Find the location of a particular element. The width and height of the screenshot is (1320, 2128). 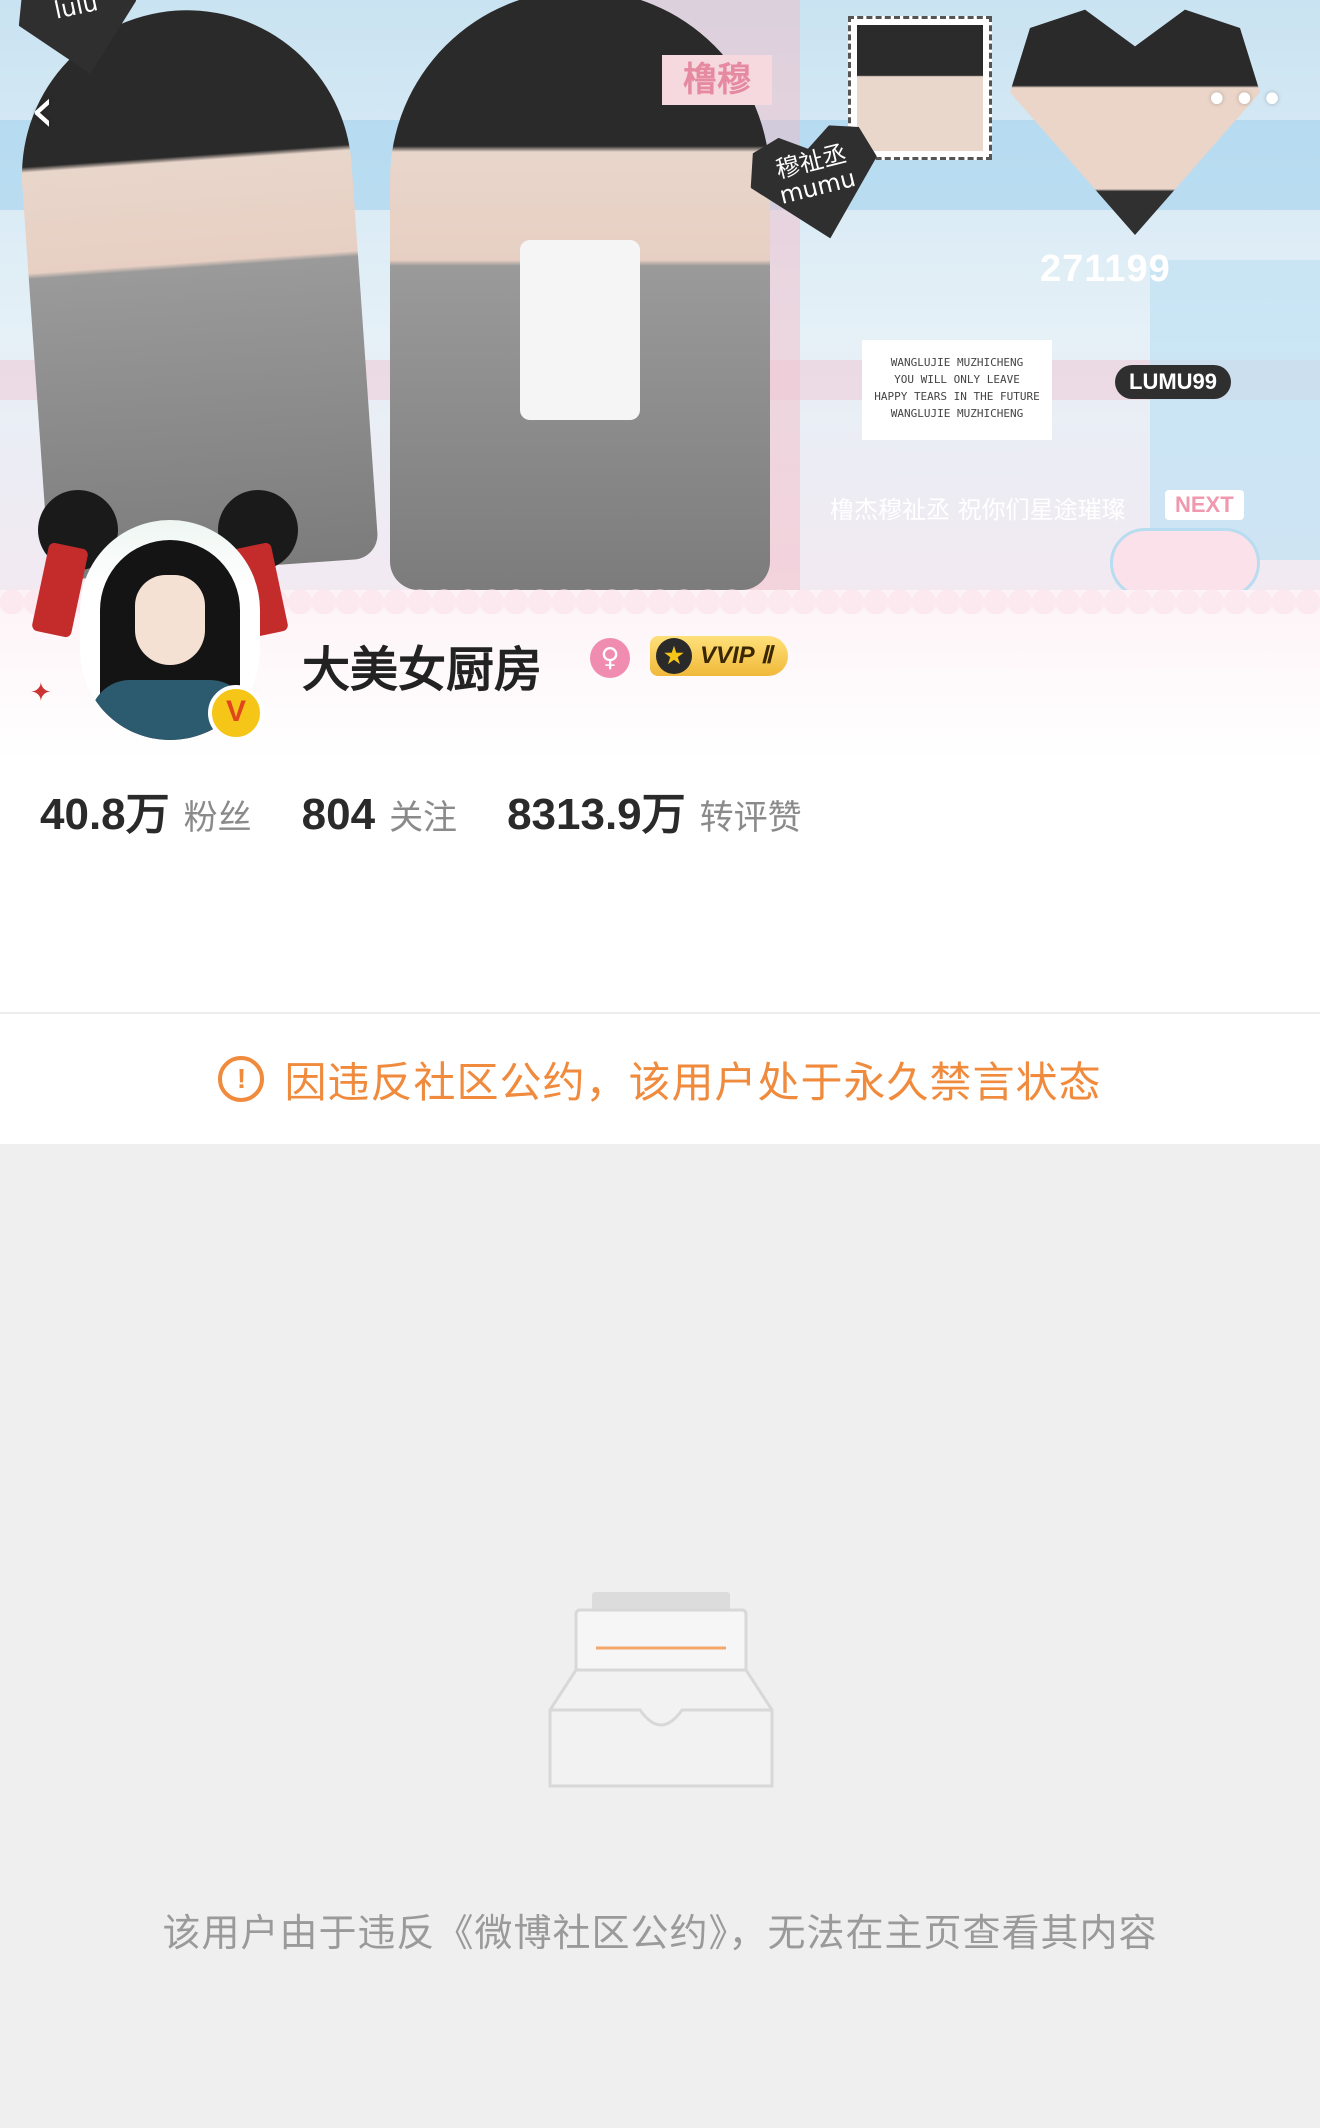

cover-blessing-text: 橹杰穆祉丞 祝你们星途璀璨 is located at coordinates (978, 510).